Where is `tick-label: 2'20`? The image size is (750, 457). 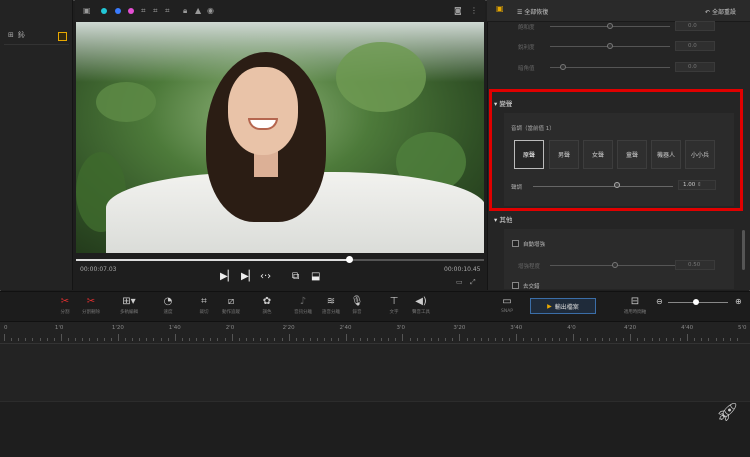
tick-label: 2'20 is located at coordinates (288, 328).